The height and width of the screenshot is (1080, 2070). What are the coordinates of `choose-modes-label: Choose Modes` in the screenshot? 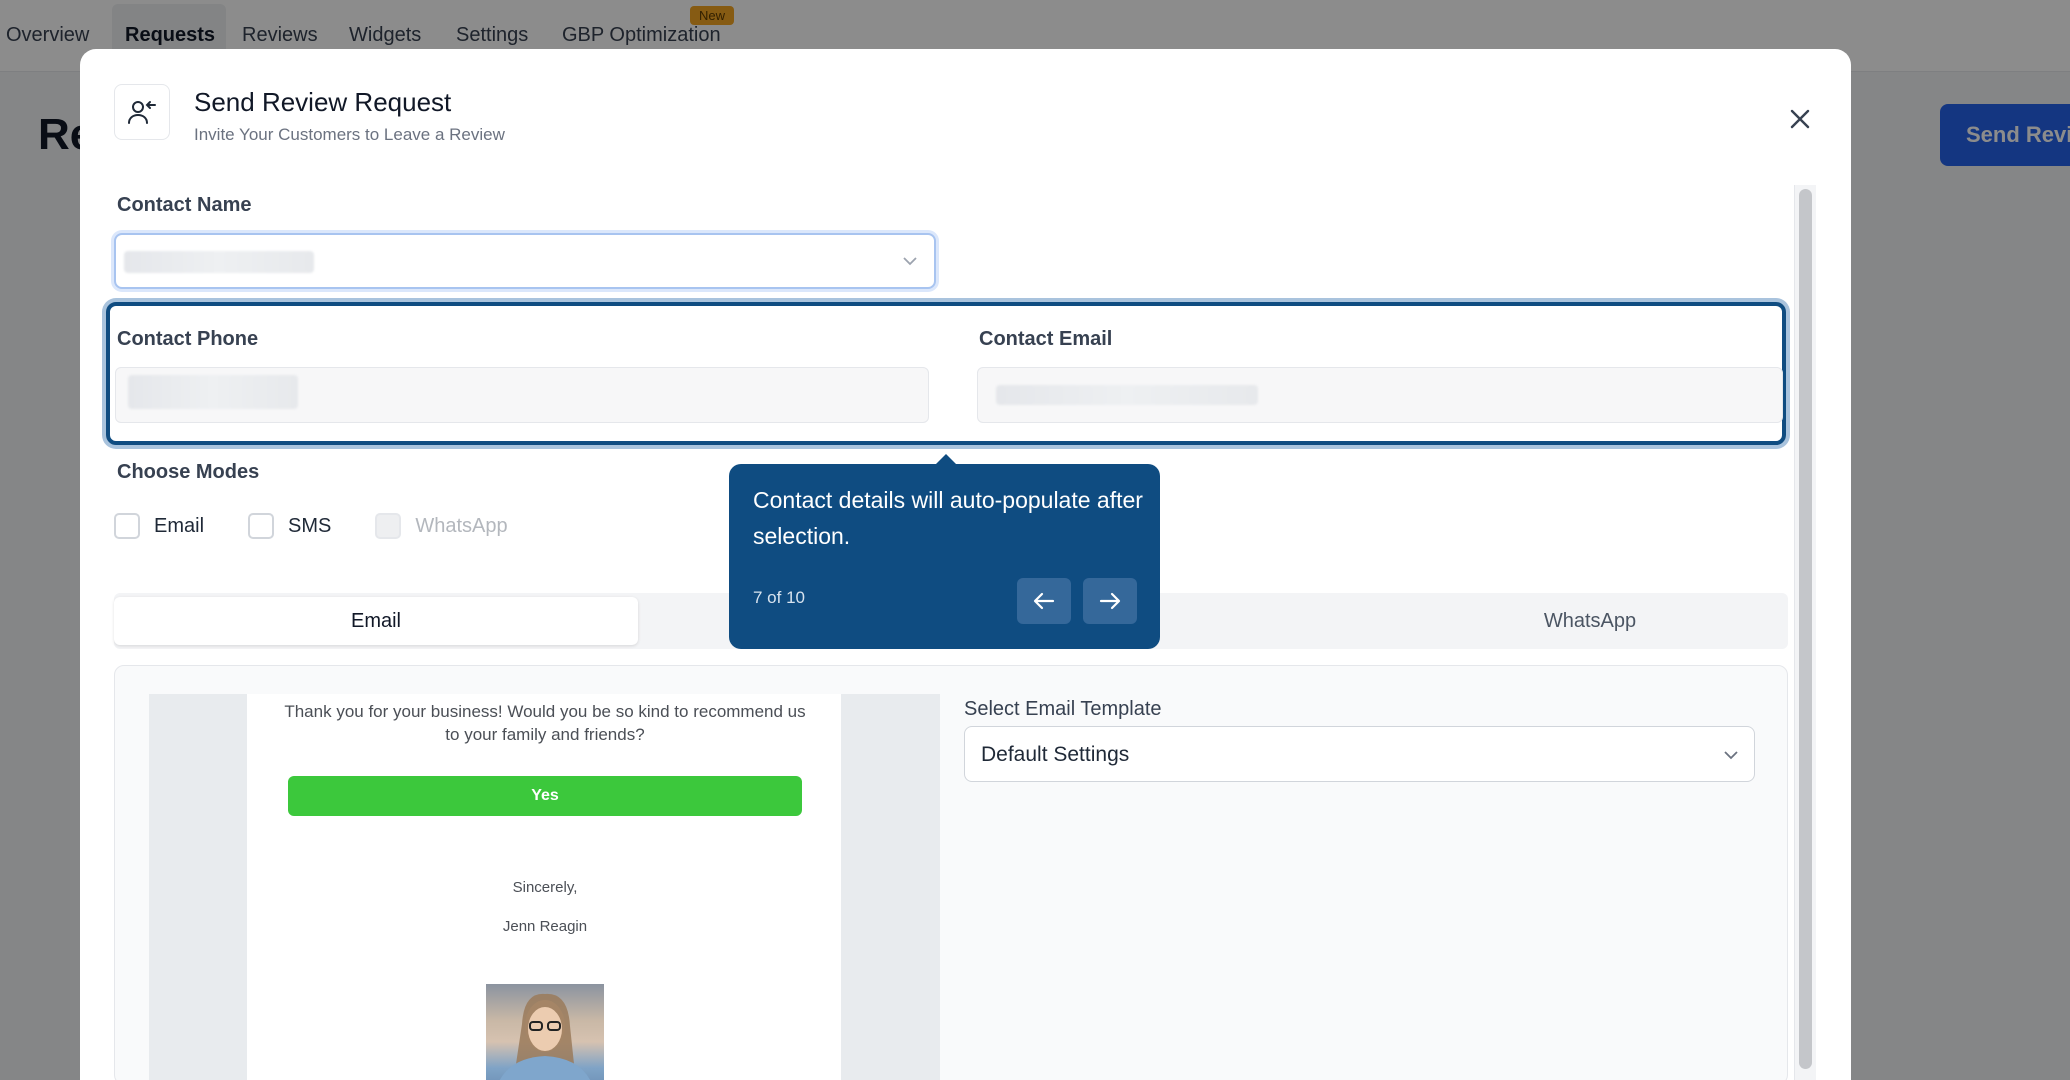 It's located at (188, 472).